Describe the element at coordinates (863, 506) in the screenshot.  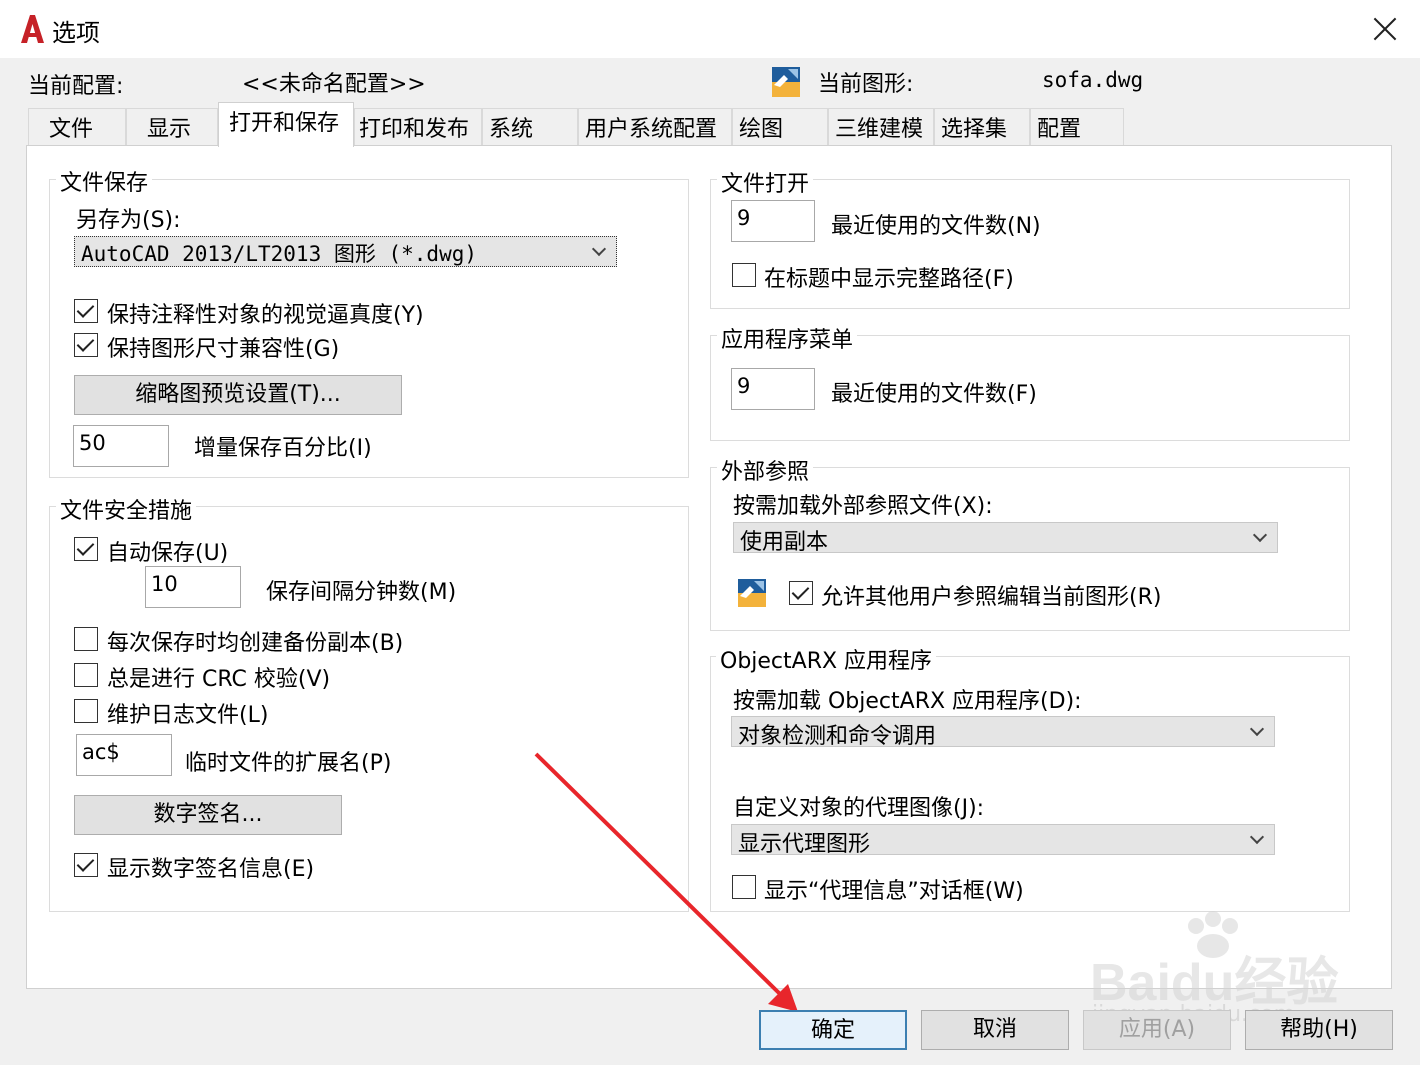
I see `xref-demand-load-label: 按需加载外部参照文件(X):` at that location.